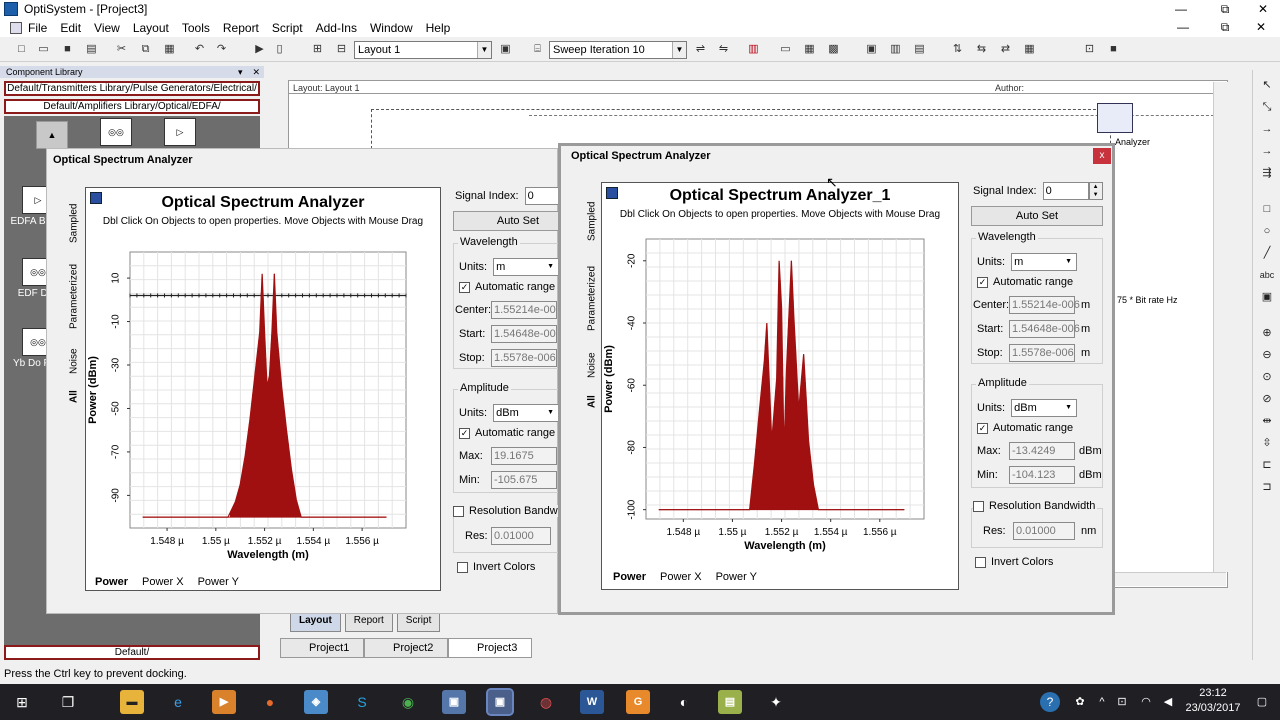 Image resolution: width=1280 pixels, height=720 pixels. What do you see at coordinates (981, 49) in the screenshot?
I see `align-icon: ⇆` at bounding box center [981, 49].